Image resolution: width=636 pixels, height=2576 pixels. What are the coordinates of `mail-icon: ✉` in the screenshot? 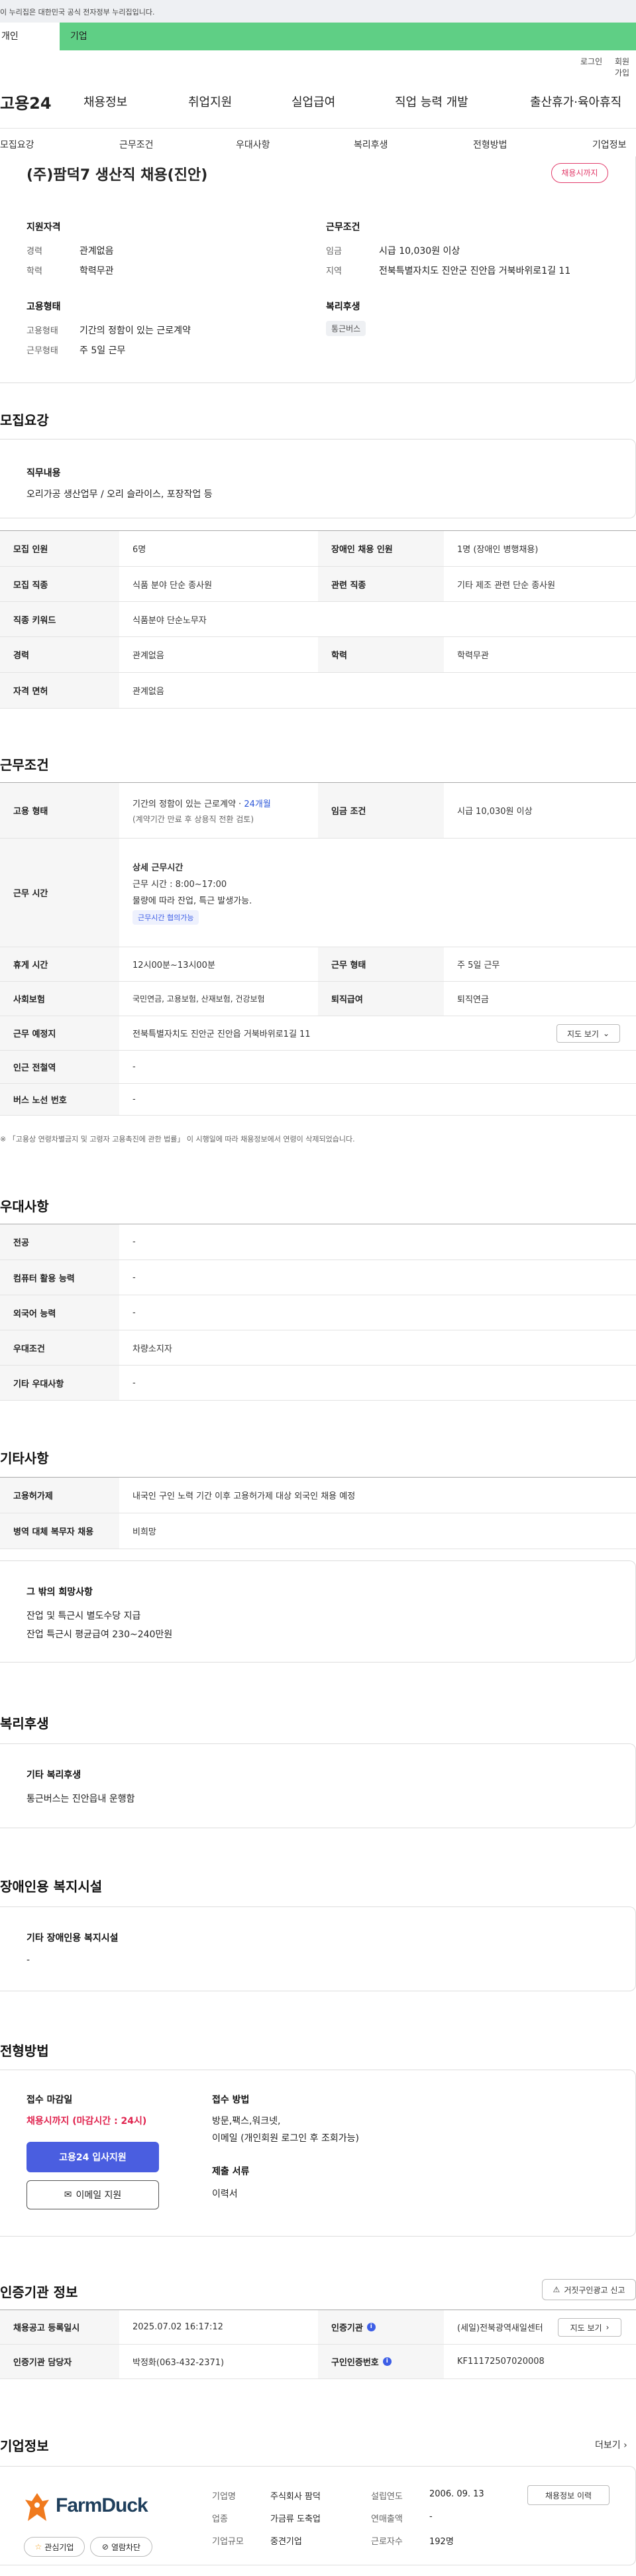 It's located at (68, 2195).